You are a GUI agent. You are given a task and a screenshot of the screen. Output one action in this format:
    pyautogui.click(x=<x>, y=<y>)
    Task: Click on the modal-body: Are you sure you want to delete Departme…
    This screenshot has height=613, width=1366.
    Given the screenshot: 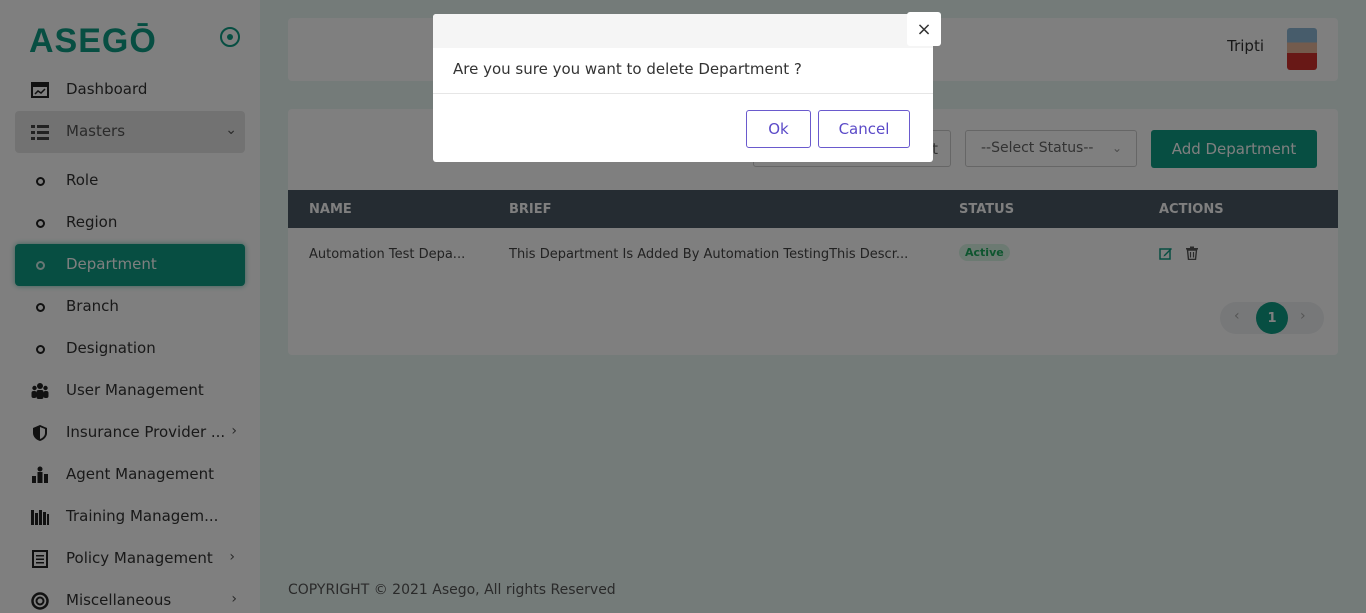 What is the action you would take?
    pyautogui.click(x=683, y=71)
    